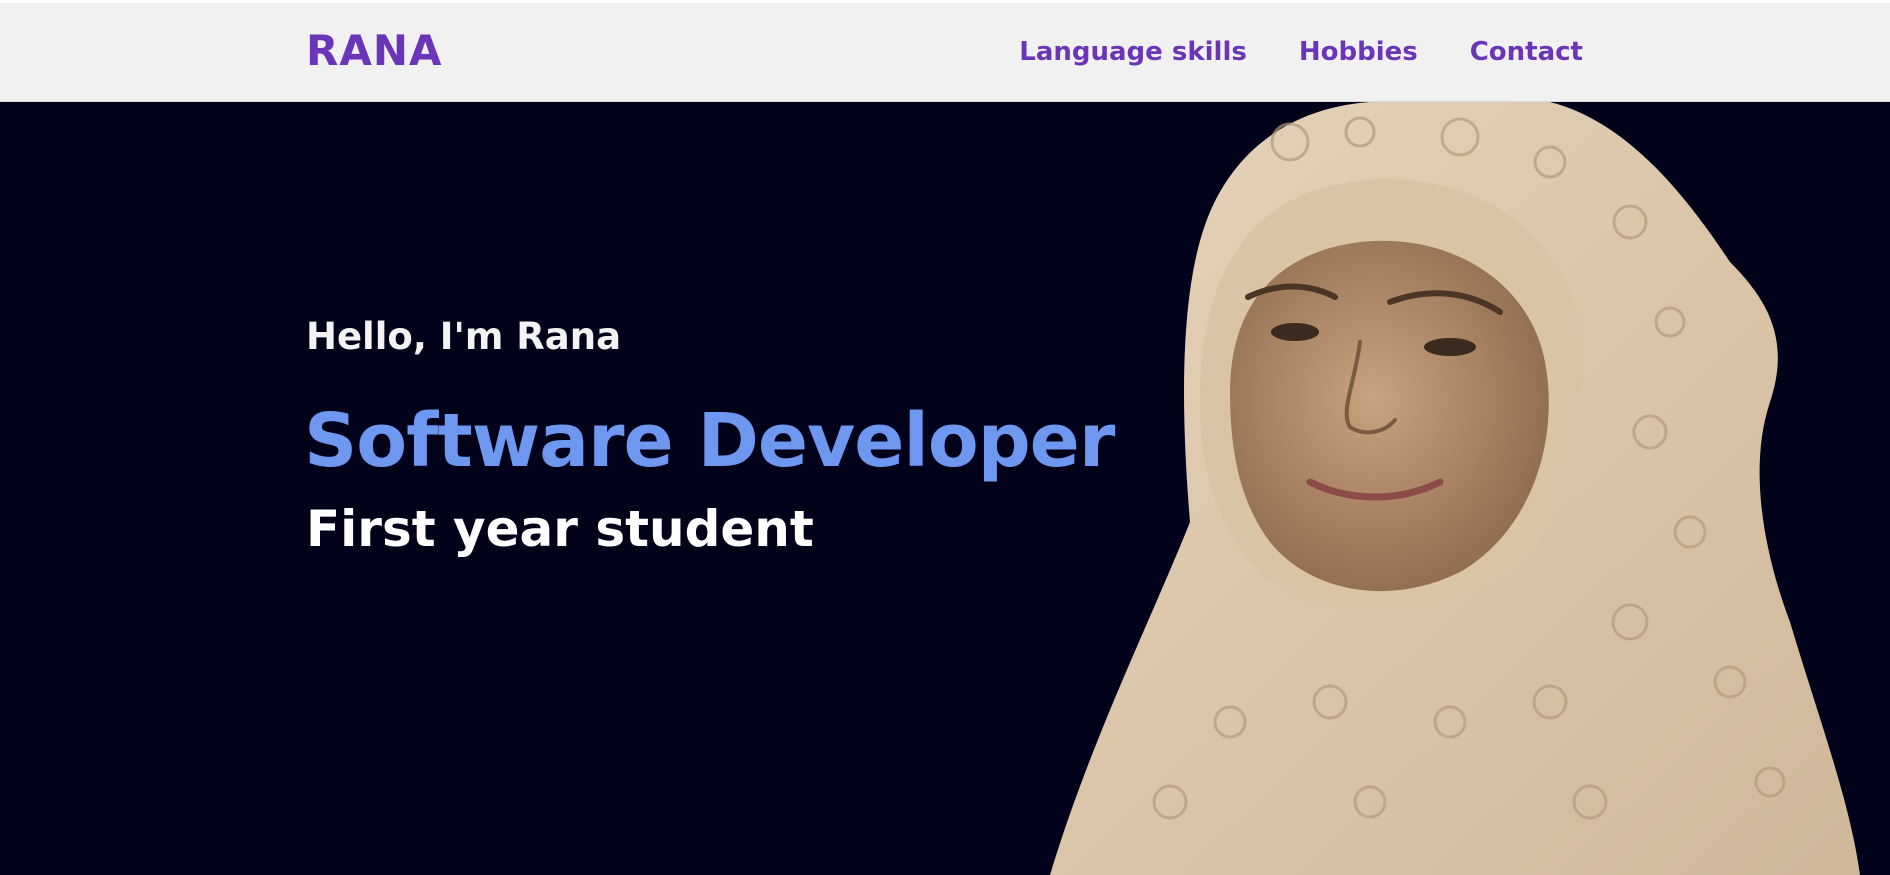 This screenshot has width=1890, height=875. I want to click on hero-greeting: Hello, I'm Rana, so click(464, 336).